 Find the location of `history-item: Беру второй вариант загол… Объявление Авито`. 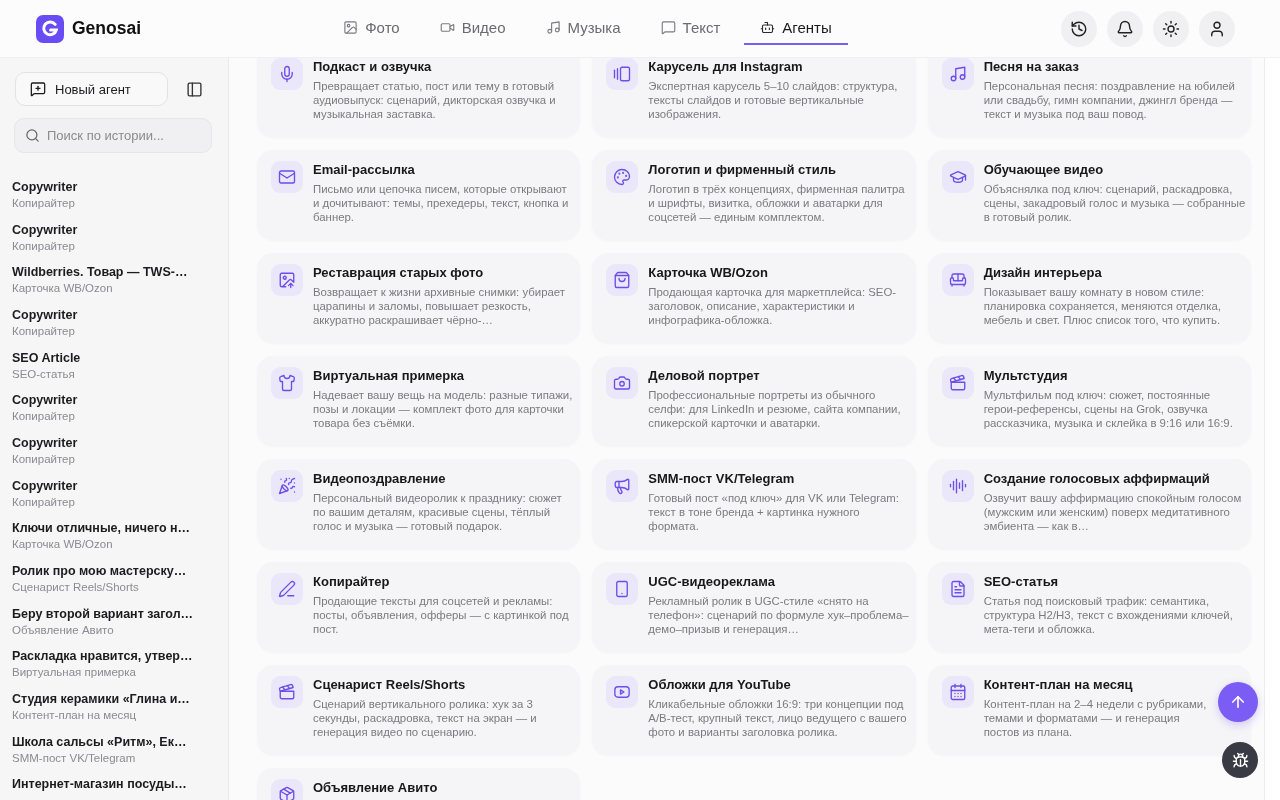

history-item: Беру второй вариант загол… Объявление Авито is located at coordinates (114, 621).